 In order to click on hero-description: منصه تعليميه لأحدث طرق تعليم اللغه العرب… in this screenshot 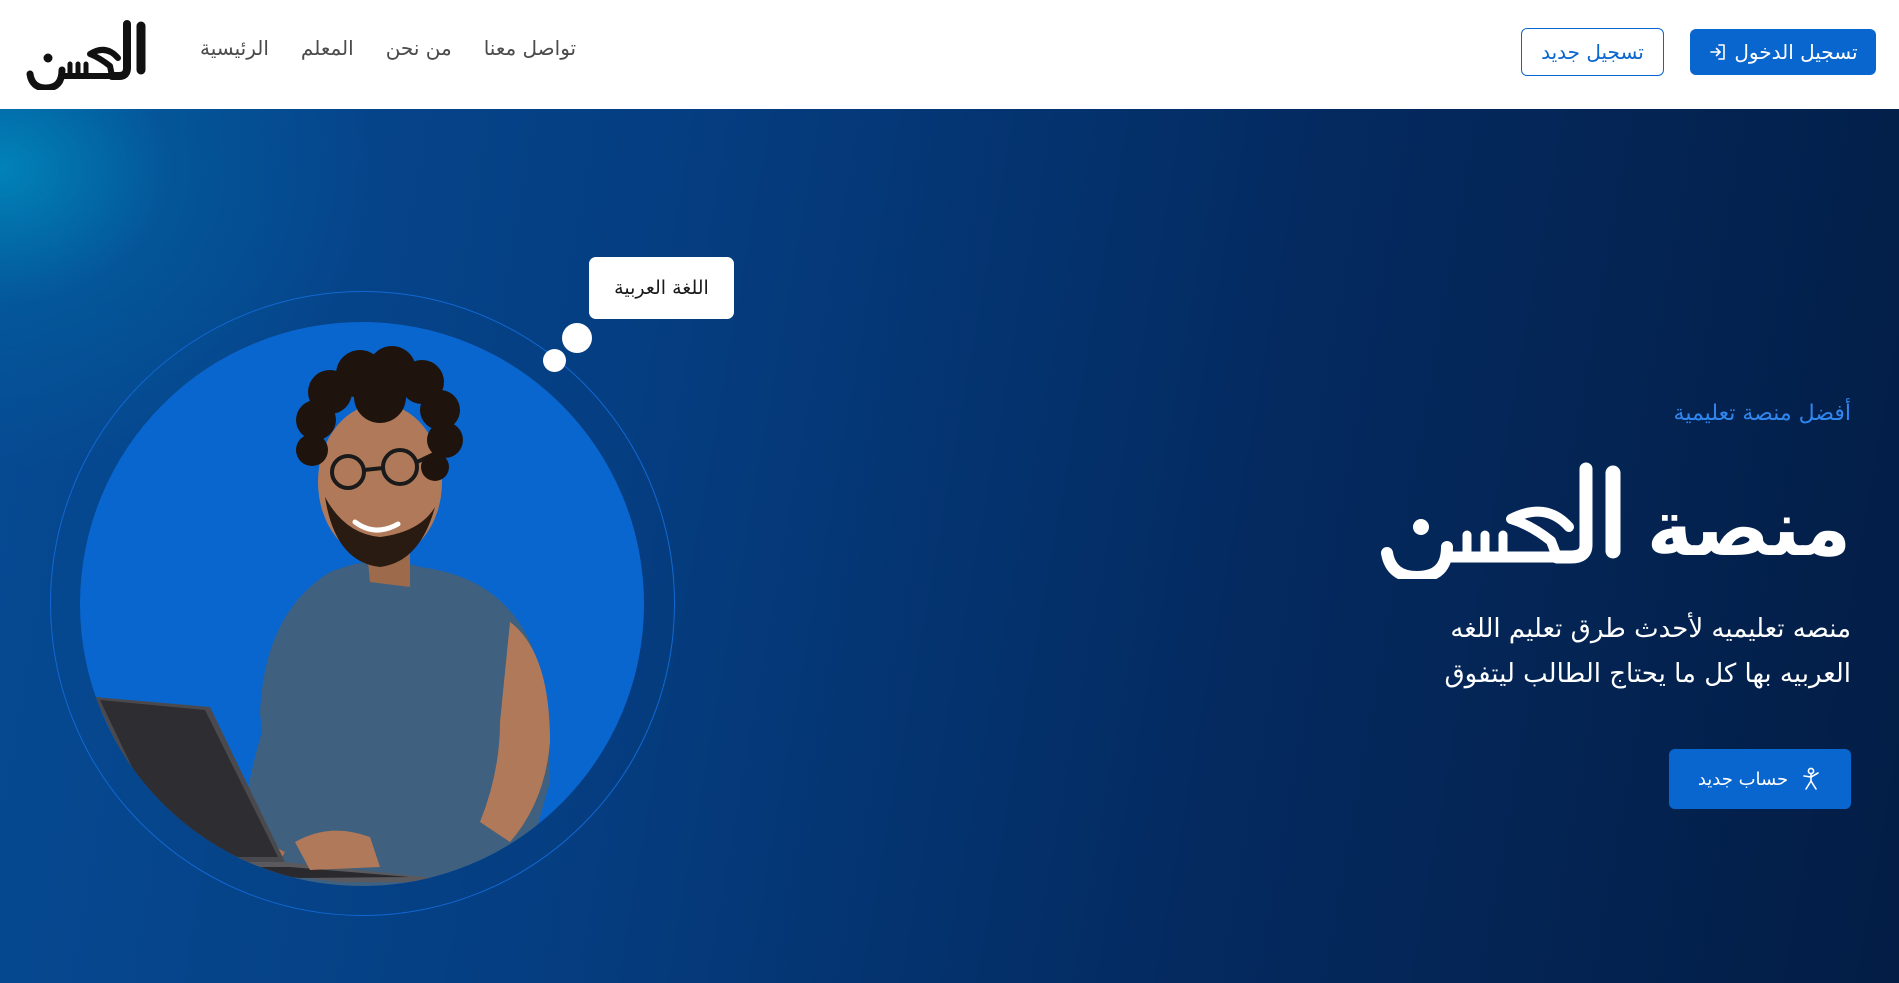, I will do `click(1571, 652)`.